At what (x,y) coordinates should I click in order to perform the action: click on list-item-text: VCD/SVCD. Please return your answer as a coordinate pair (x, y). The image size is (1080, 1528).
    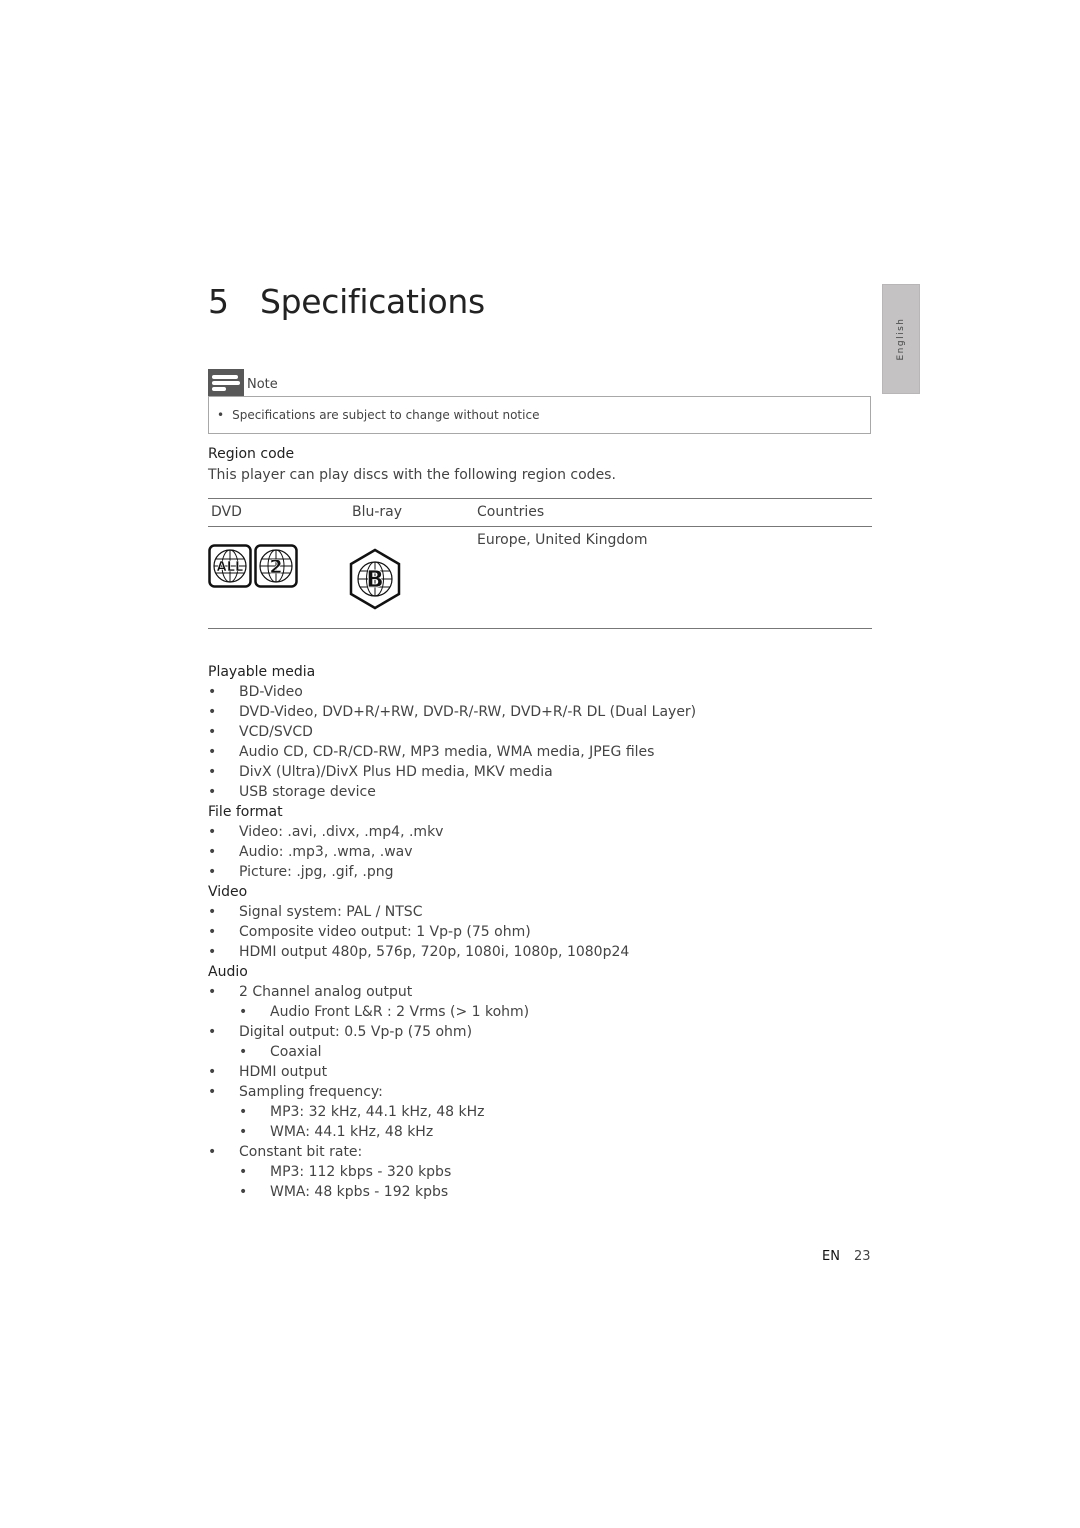
    Looking at the image, I should click on (276, 732).